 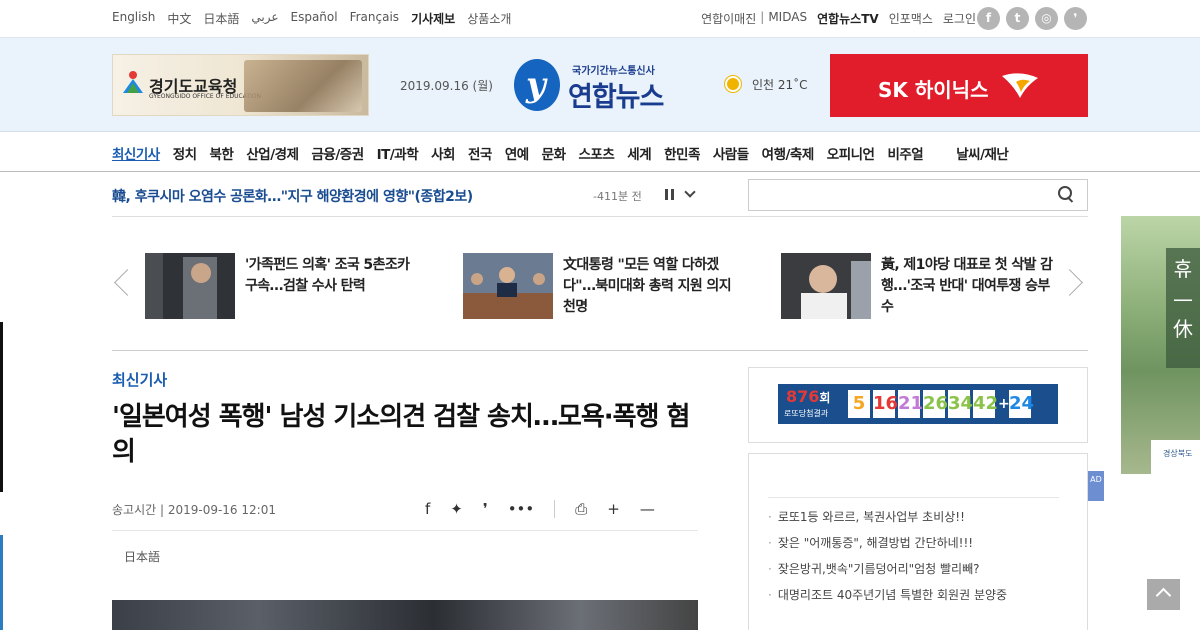 I want to click on breaking-headline: 韓, 후쿠시마 오염수 공론화…"지구 해양환경에 영향"(종합2보), so click(x=292, y=196).